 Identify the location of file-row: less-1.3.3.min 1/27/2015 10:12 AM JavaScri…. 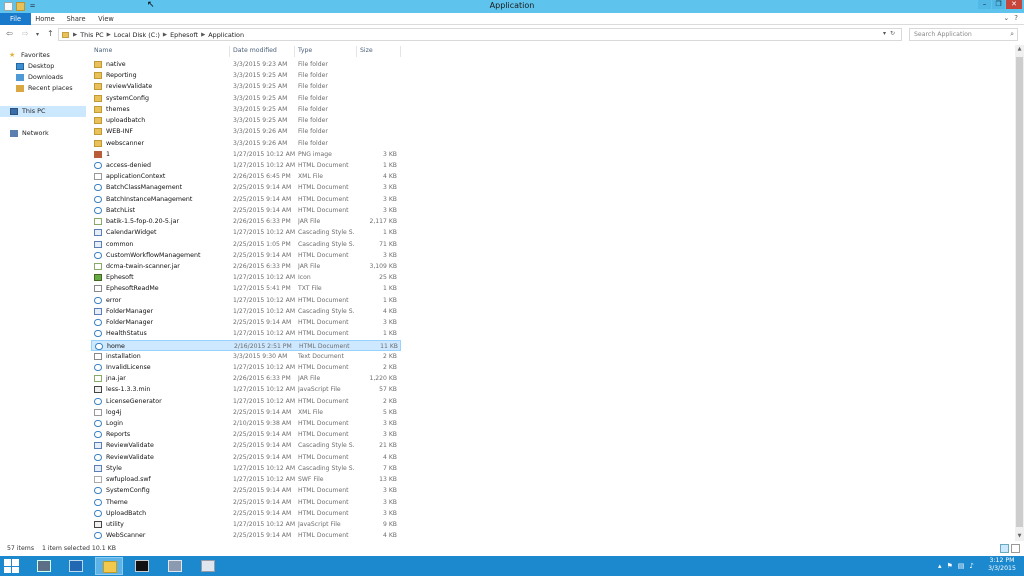
(246, 389).